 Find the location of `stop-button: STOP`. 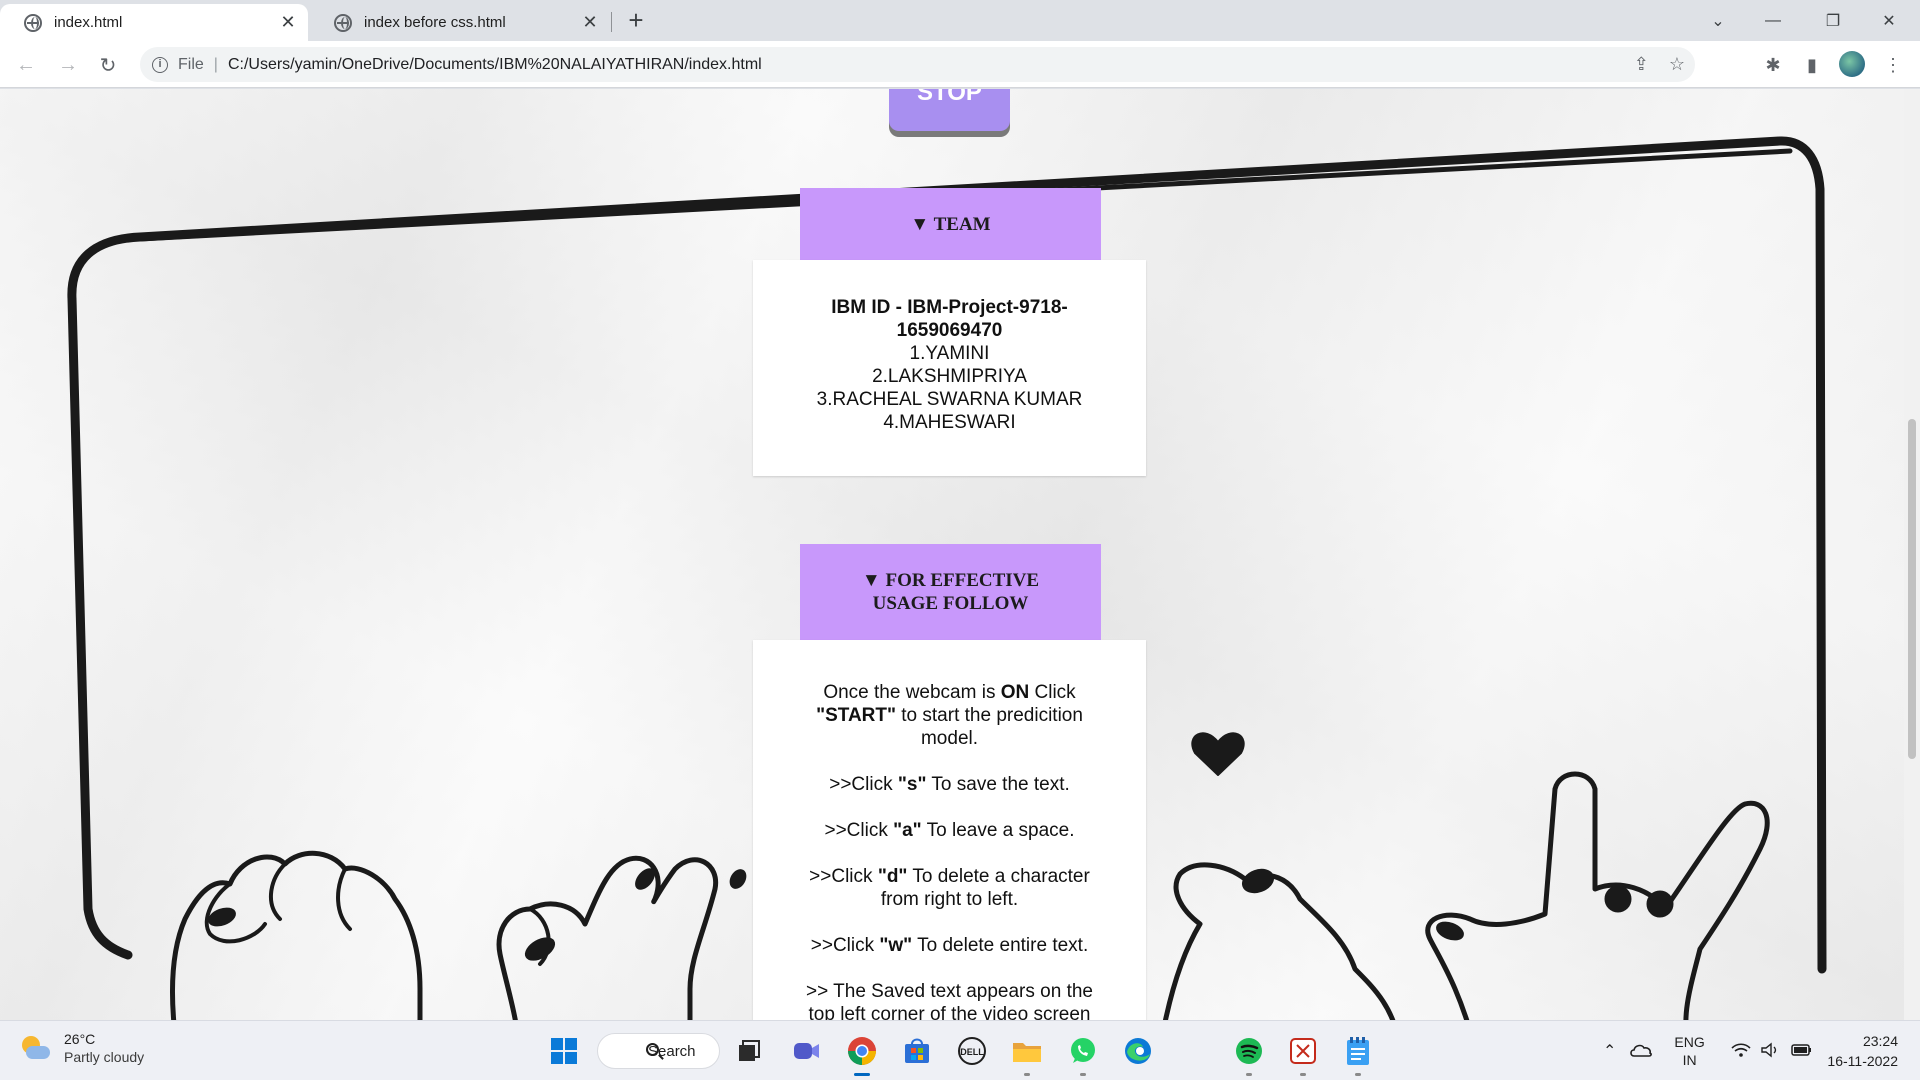

stop-button: STOP is located at coordinates (949, 110).